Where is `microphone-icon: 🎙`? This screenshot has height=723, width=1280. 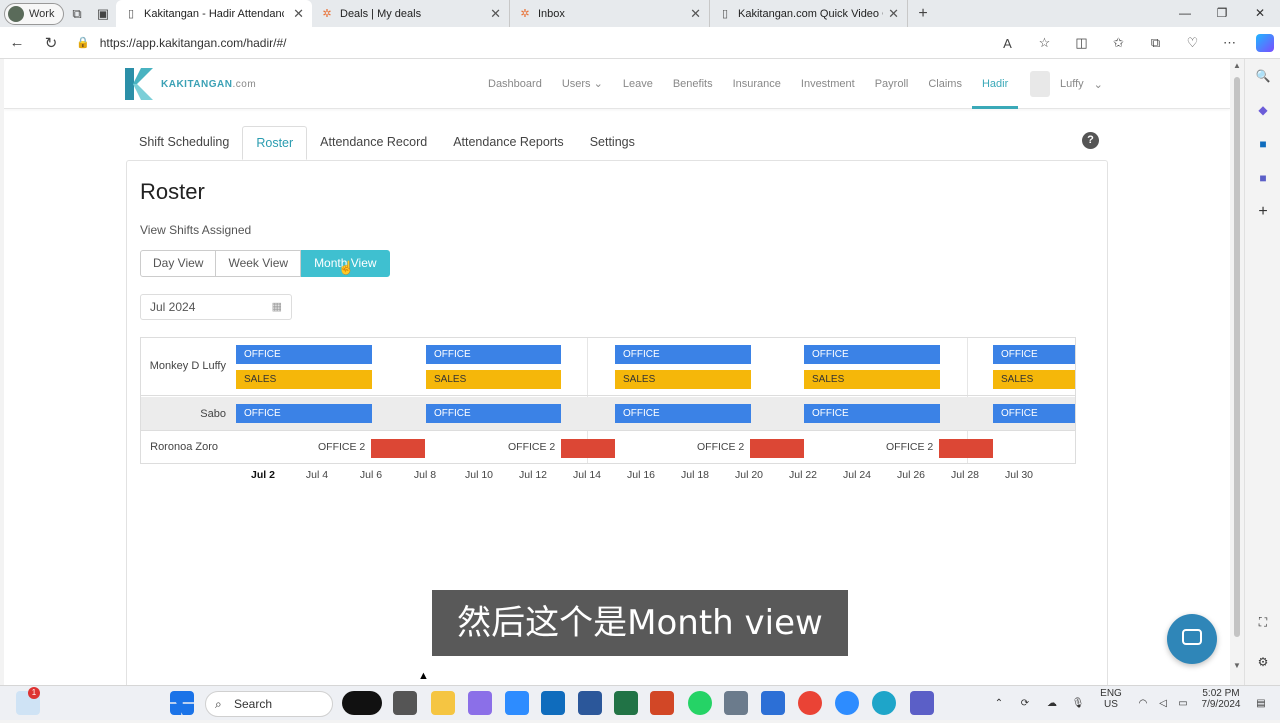
microphone-icon: 🎙 is located at coordinates (1078, 703).